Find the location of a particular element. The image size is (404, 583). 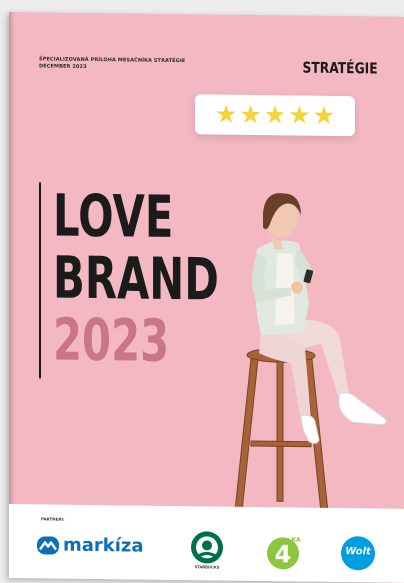

four-ka-logo: 4 KA is located at coordinates (285, 554).